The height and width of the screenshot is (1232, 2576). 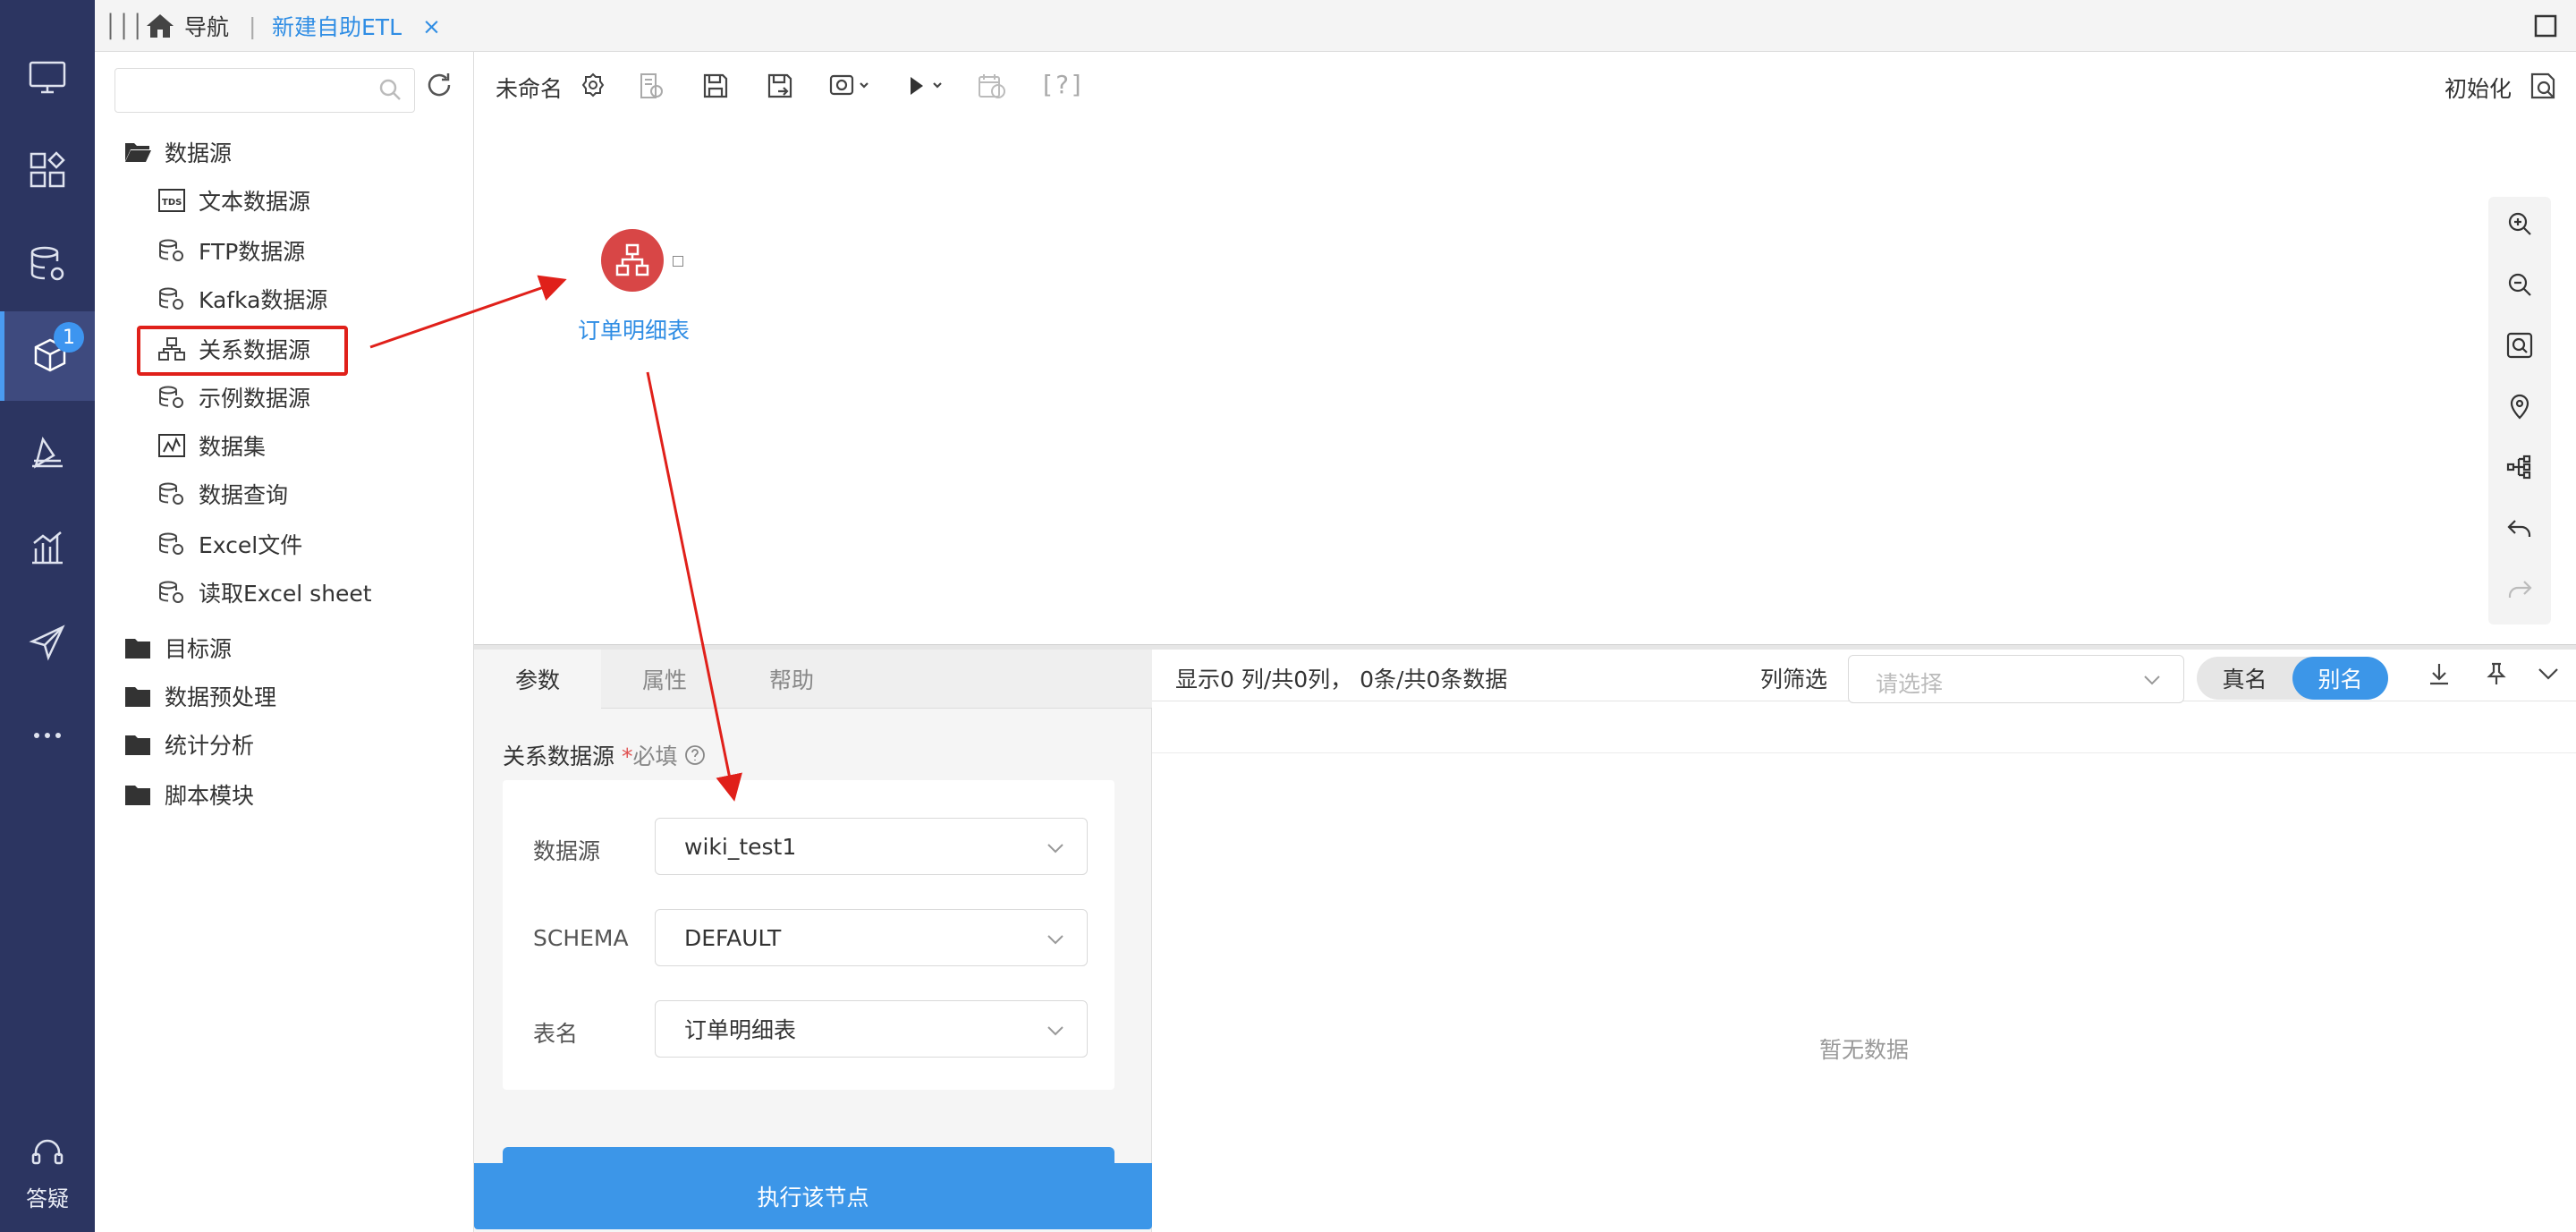 I want to click on tab-navigation: 导航, so click(x=187, y=26).